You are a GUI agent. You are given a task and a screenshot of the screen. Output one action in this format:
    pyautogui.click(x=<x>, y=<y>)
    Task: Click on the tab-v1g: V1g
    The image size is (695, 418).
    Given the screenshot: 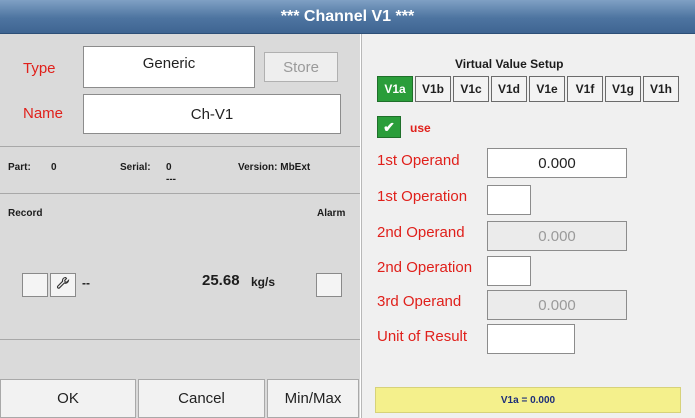 What is the action you would take?
    pyautogui.click(x=623, y=89)
    